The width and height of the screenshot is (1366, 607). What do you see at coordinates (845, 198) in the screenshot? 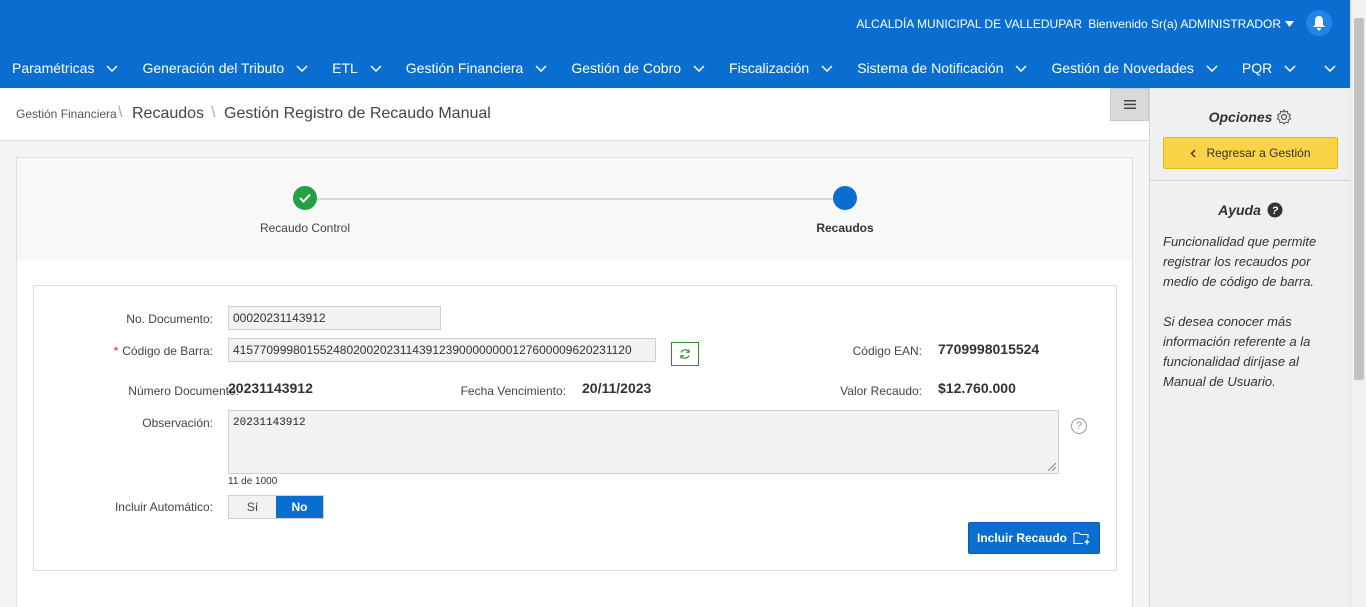
I see `step-current-indicator` at bounding box center [845, 198].